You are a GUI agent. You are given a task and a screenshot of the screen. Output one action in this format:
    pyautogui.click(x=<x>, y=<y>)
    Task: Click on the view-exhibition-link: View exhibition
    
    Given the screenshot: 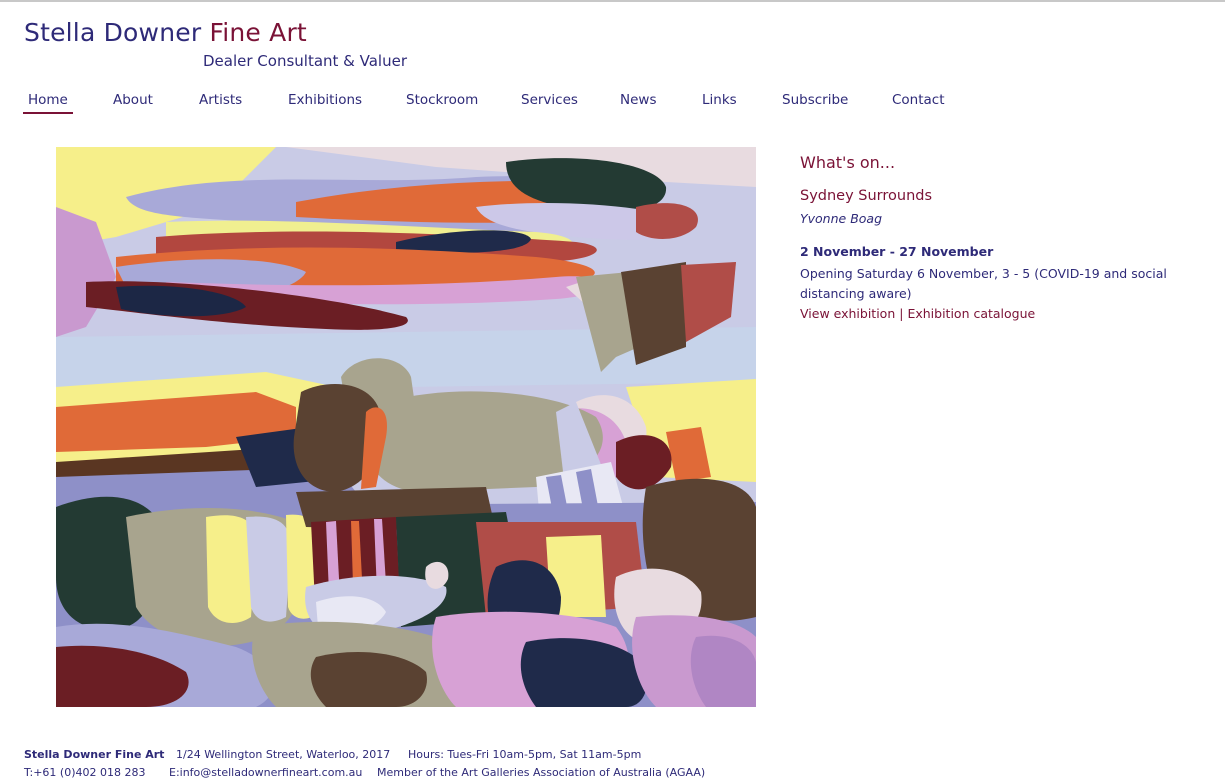 What is the action you would take?
    pyautogui.click(x=847, y=313)
    